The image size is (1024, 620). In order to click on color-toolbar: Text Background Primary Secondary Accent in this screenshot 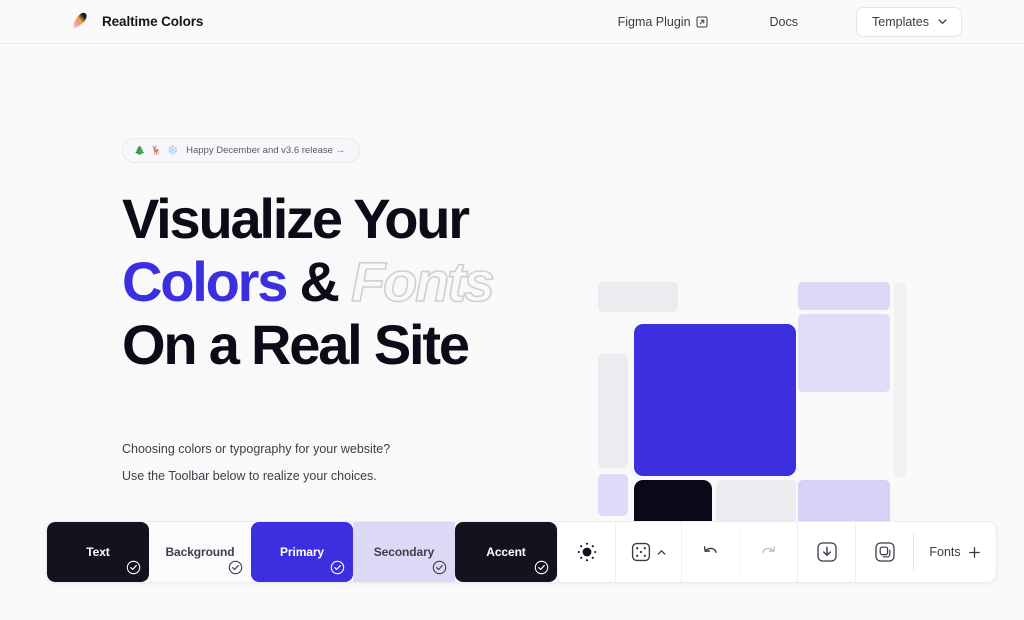, I will do `click(521, 552)`.